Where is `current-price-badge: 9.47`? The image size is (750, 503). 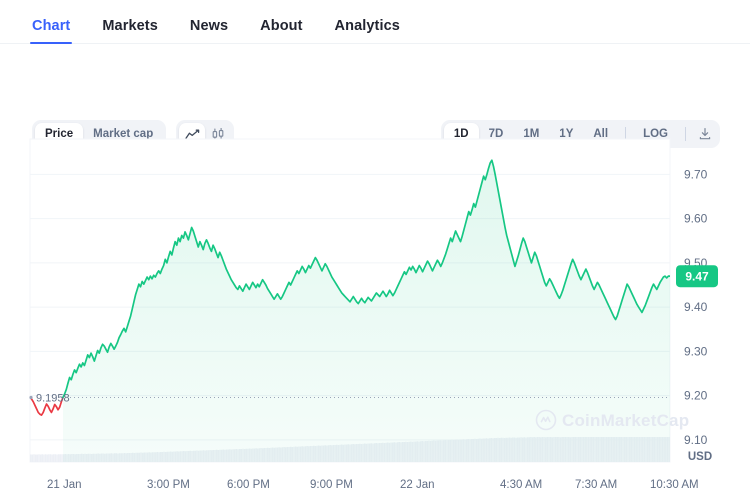
current-price-badge: 9.47 is located at coordinates (697, 276).